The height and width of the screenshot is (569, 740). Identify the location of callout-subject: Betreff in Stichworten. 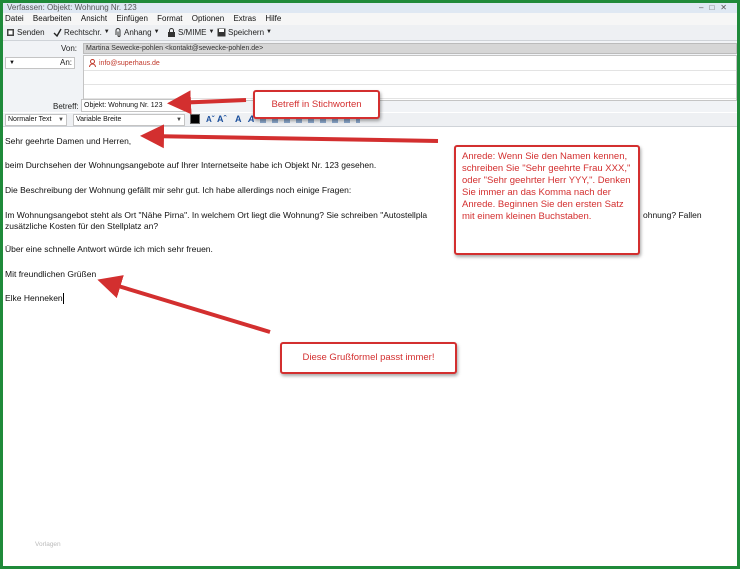
(316, 104).